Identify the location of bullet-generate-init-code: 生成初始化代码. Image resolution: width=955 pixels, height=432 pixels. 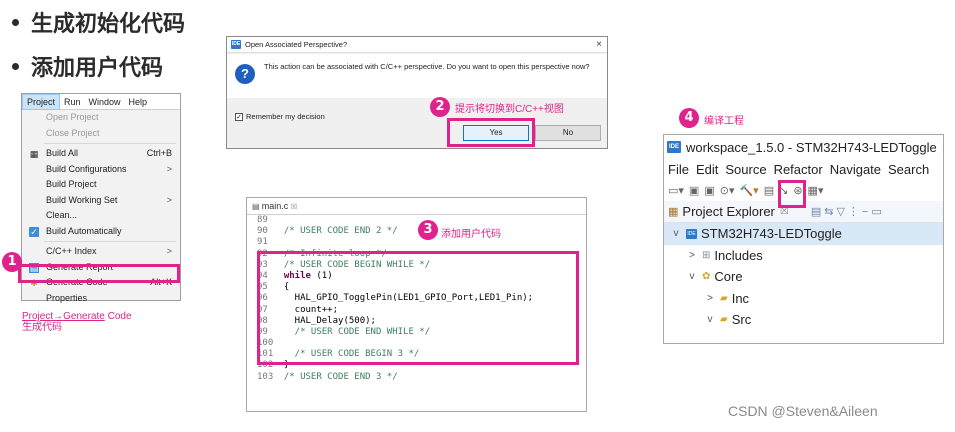
(98, 22).